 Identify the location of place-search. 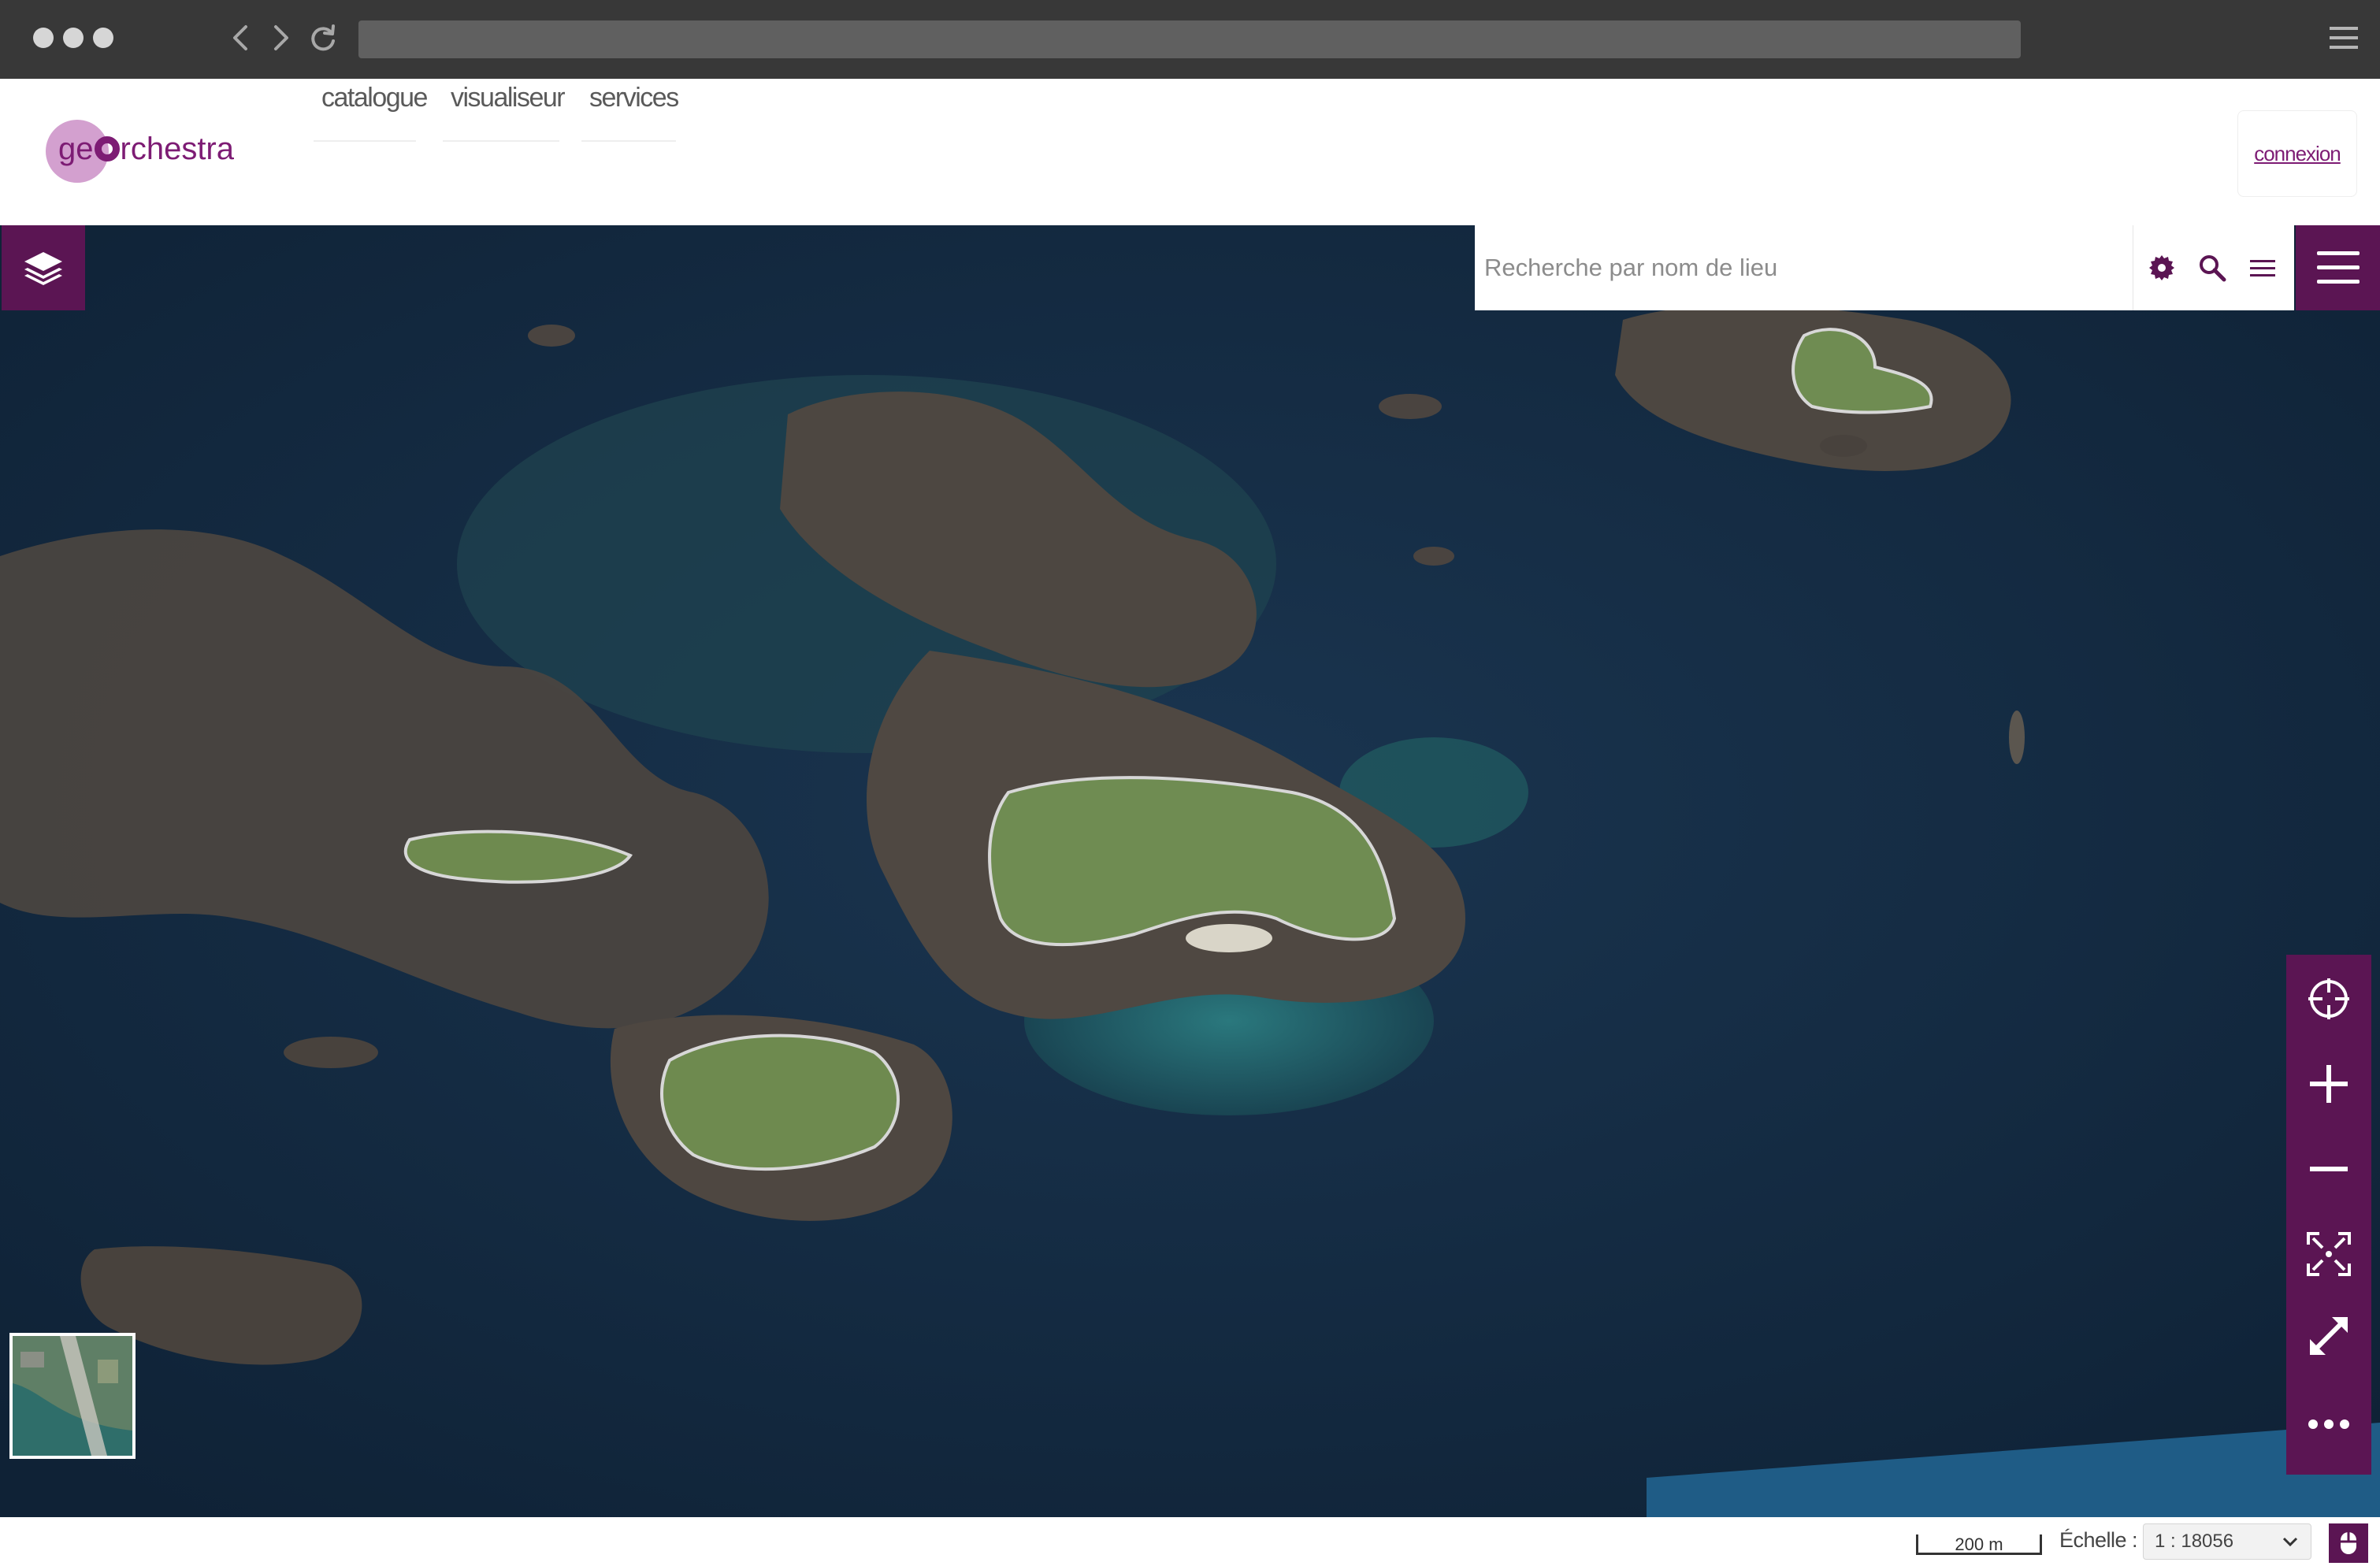
(1884, 267).